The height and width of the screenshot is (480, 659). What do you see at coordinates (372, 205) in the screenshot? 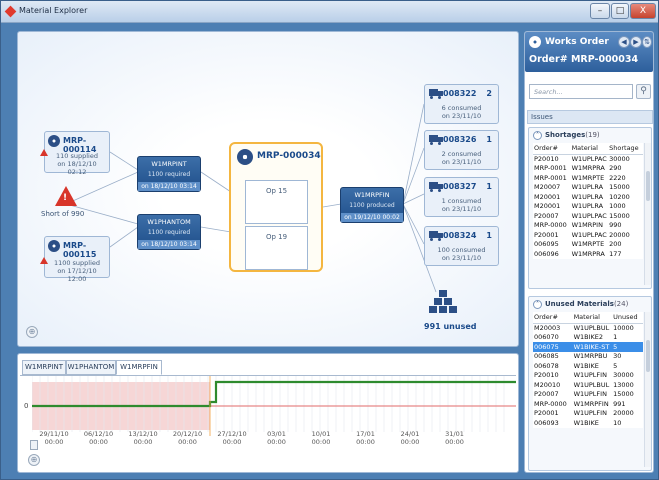
I see `produced-node-w1mrpfin: W1MRPFIN 1100 produced on 19/12/10 00:02` at bounding box center [372, 205].